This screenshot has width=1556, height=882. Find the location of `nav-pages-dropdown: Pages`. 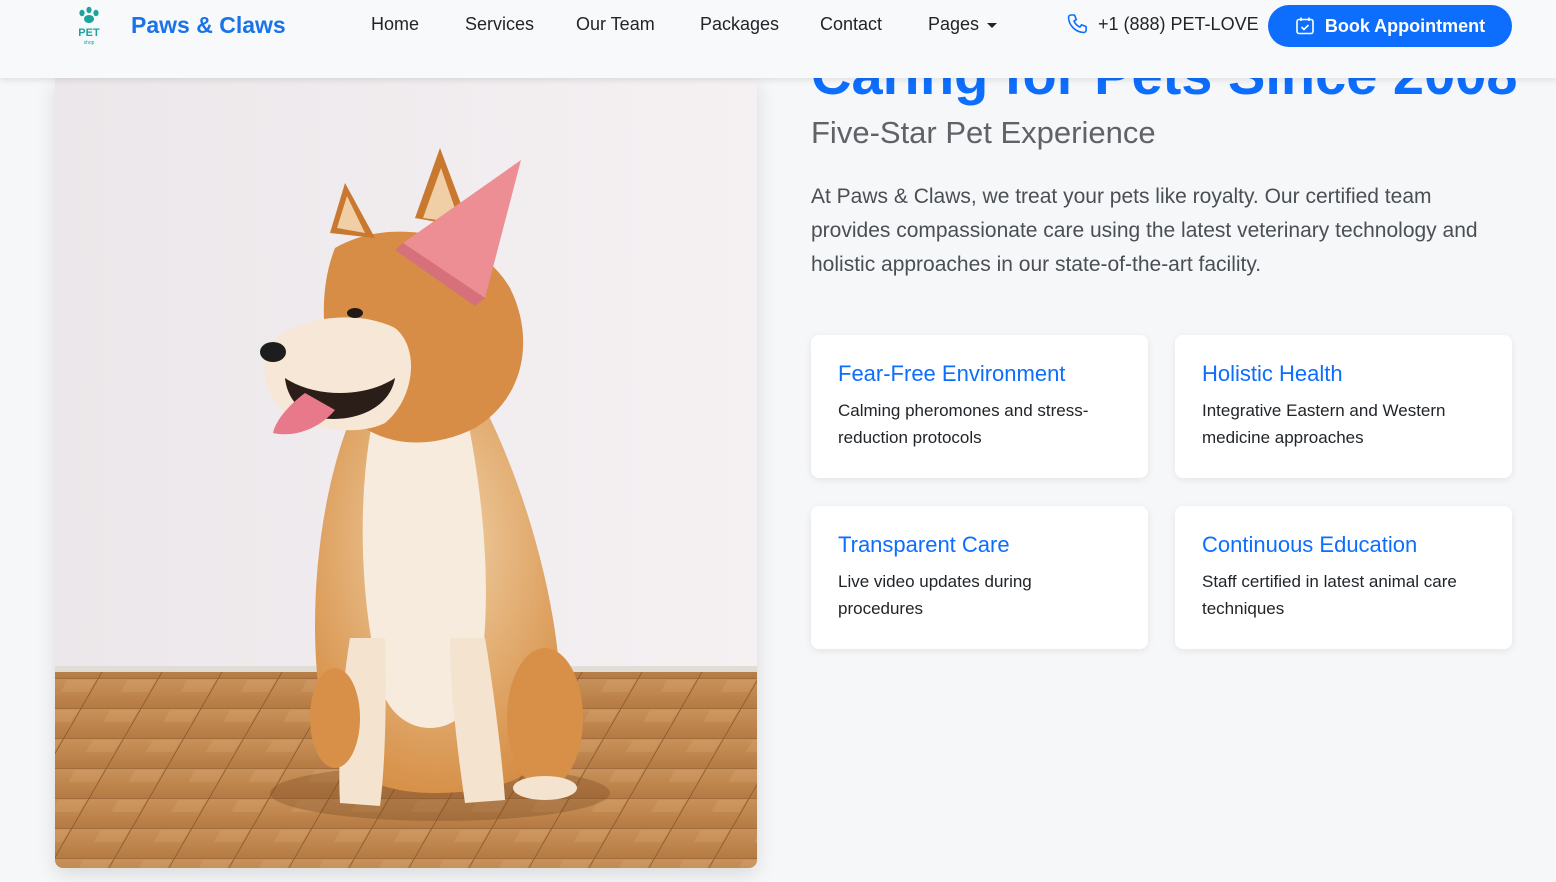

nav-pages-dropdown: Pages is located at coordinates (963, 24).